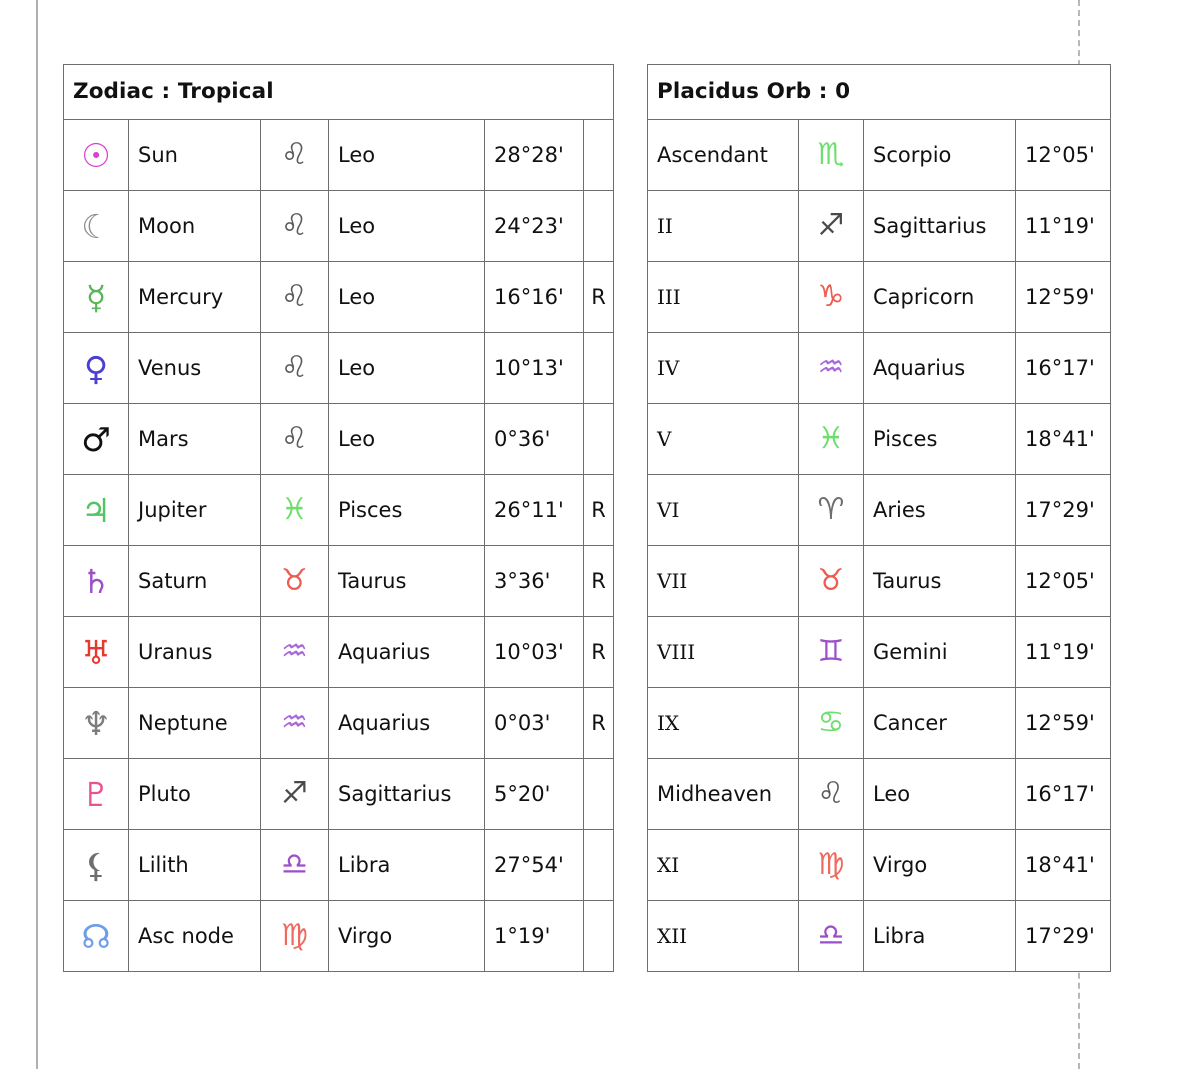 The height and width of the screenshot is (1069, 1200). What do you see at coordinates (723, 439) in the screenshot?
I see `house-label-cell: V` at bounding box center [723, 439].